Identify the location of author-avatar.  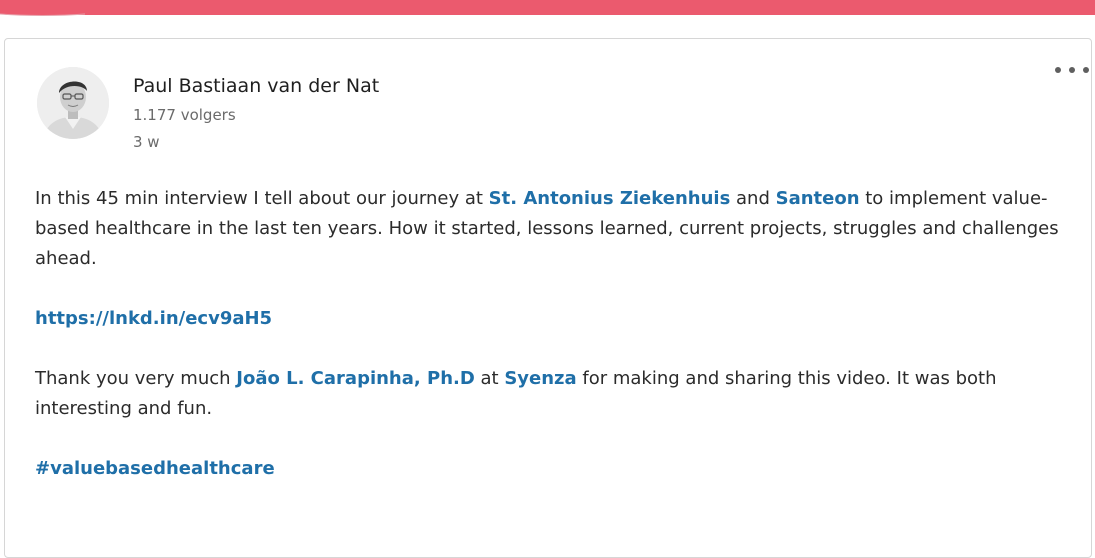
(73, 103).